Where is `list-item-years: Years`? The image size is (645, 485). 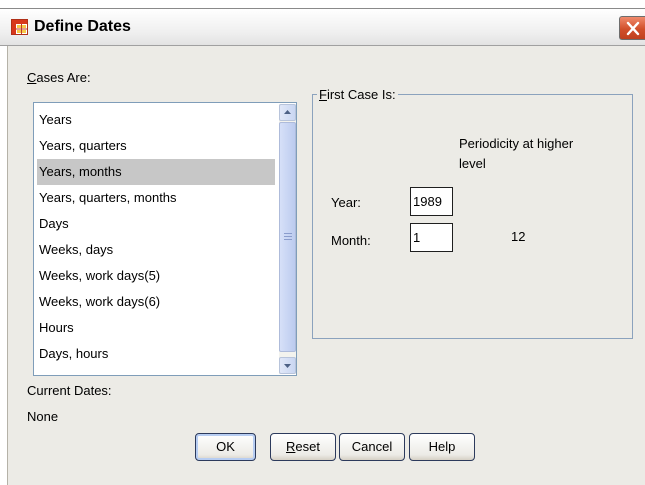 list-item-years: Years is located at coordinates (156, 120).